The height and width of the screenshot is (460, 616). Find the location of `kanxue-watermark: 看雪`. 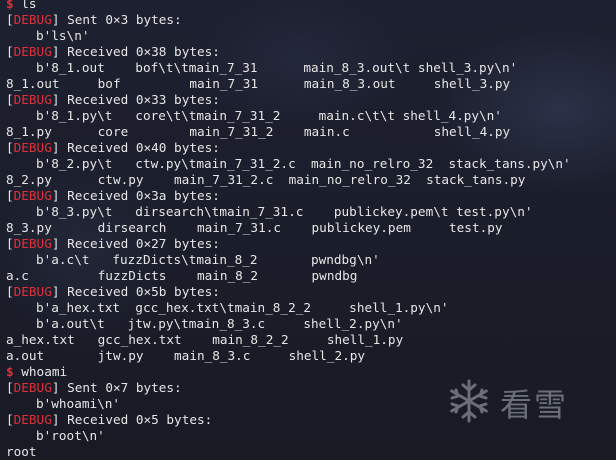

kanxue-watermark: 看雪 is located at coordinates (507, 403).